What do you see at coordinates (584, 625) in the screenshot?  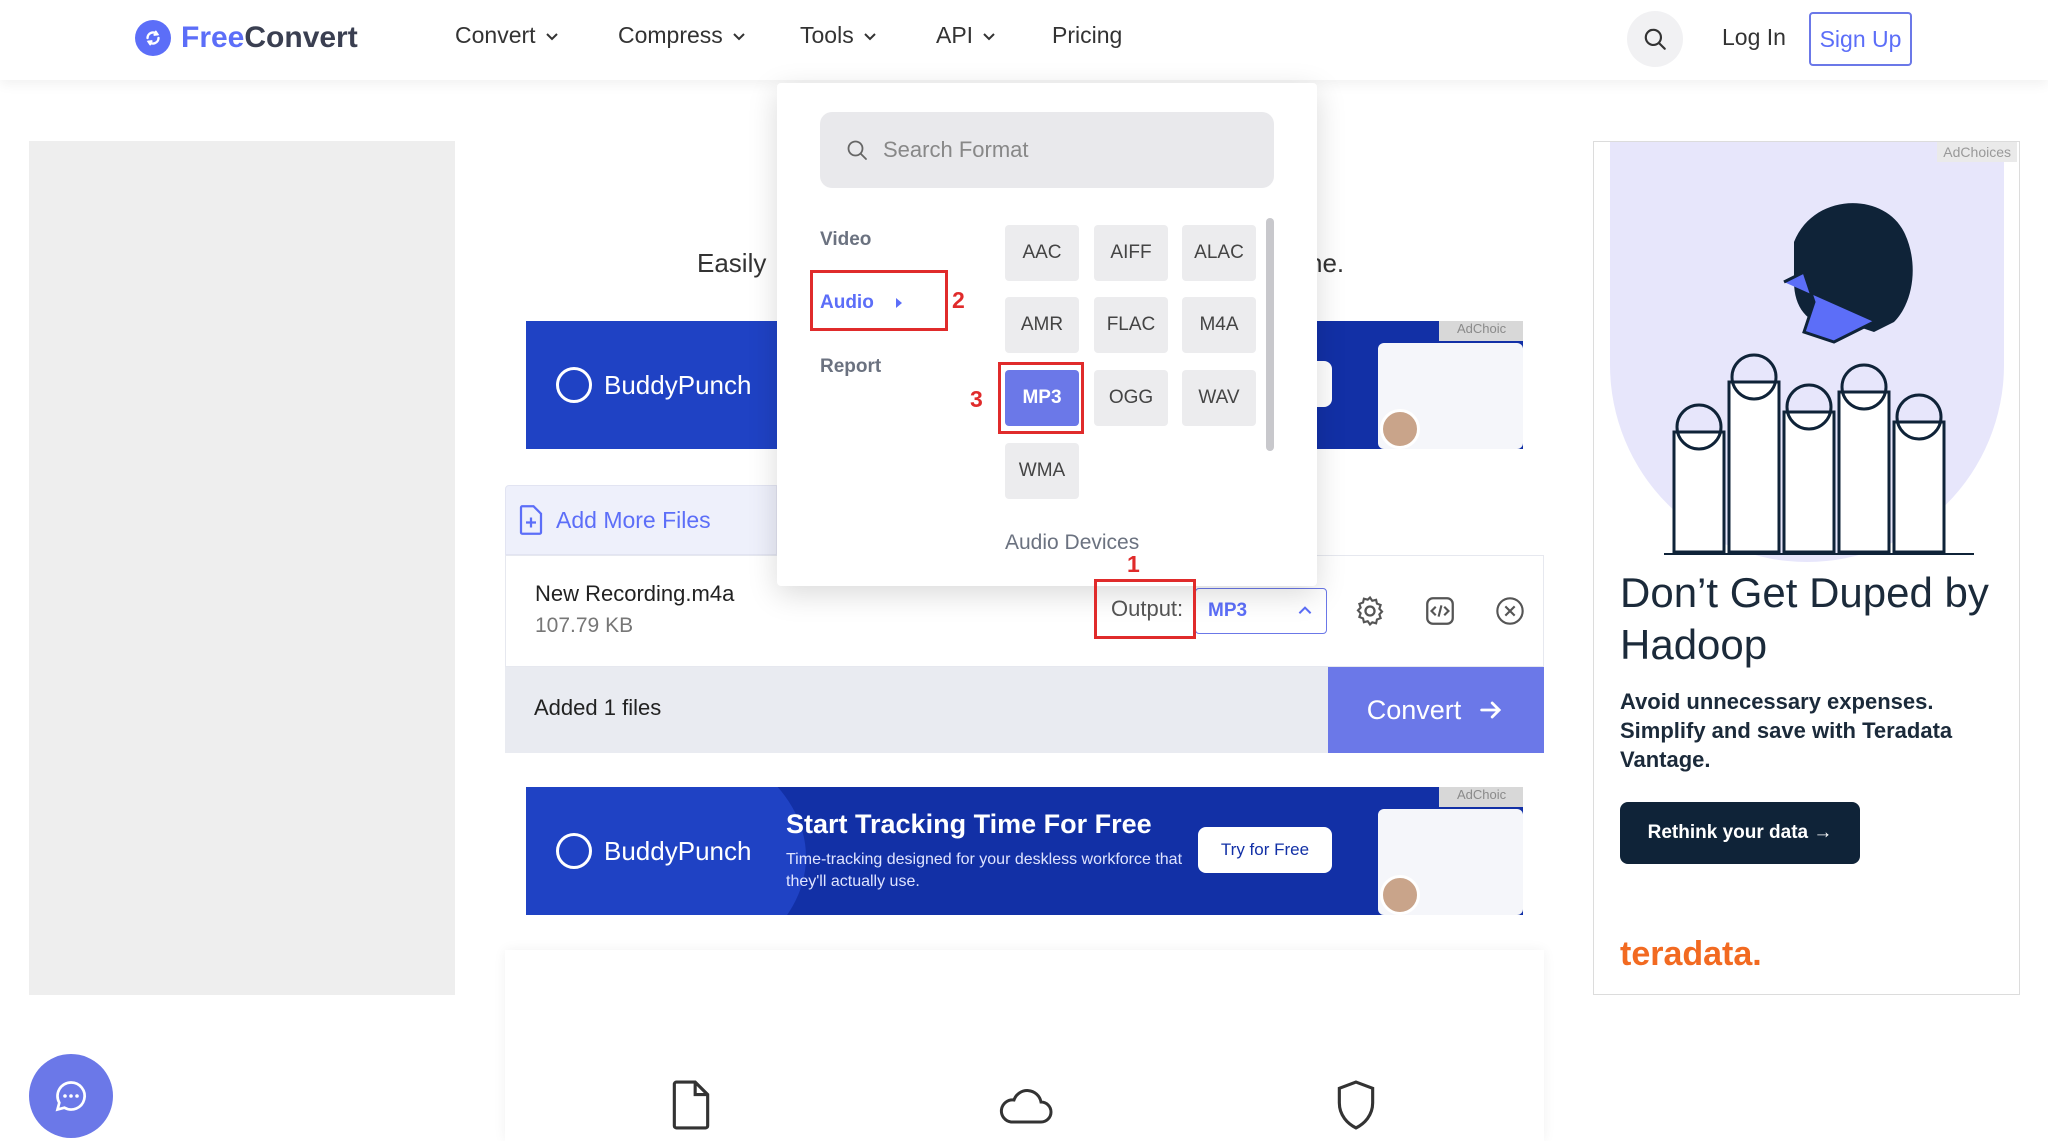 I see `file-size: 107.79 KB` at bounding box center [584, 625].